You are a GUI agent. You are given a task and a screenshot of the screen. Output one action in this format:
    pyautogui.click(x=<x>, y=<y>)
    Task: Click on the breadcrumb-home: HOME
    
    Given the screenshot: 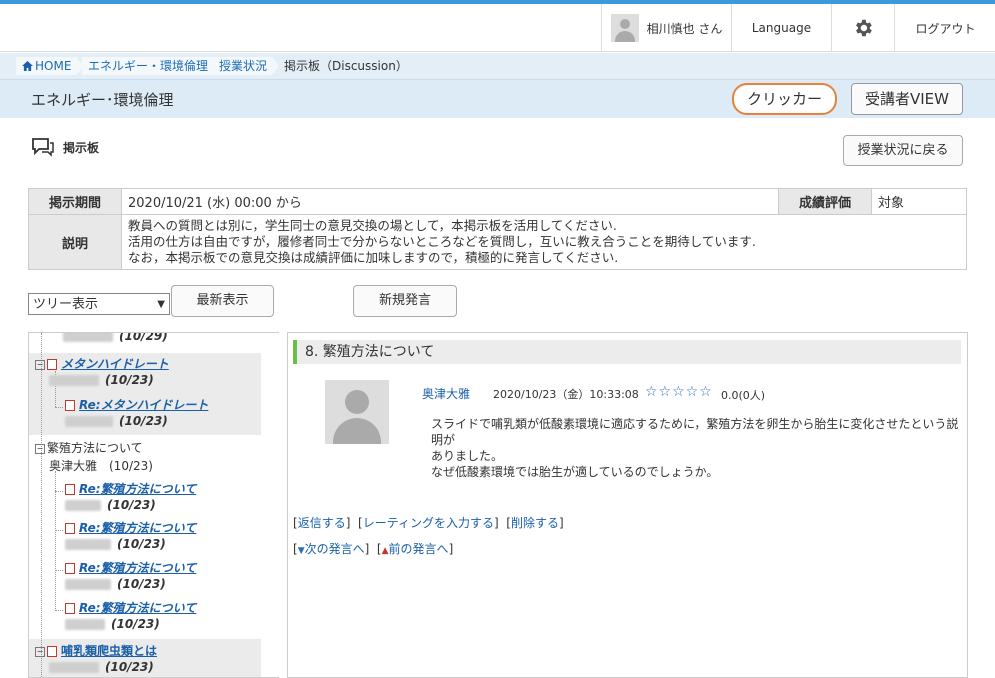 What is the action you would take?
    pyautogui.click(x=49, y=66)
    